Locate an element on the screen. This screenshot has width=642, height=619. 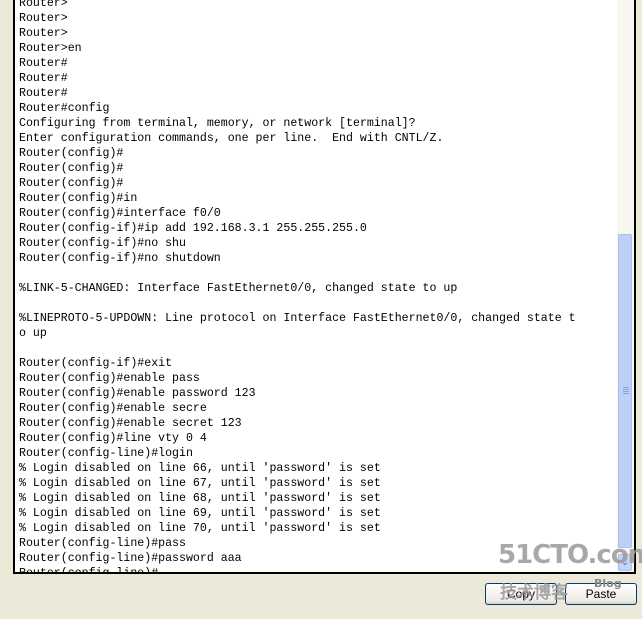
terminal-line: Router(config-if)#no shutdown is located at coordinates (120, 258).